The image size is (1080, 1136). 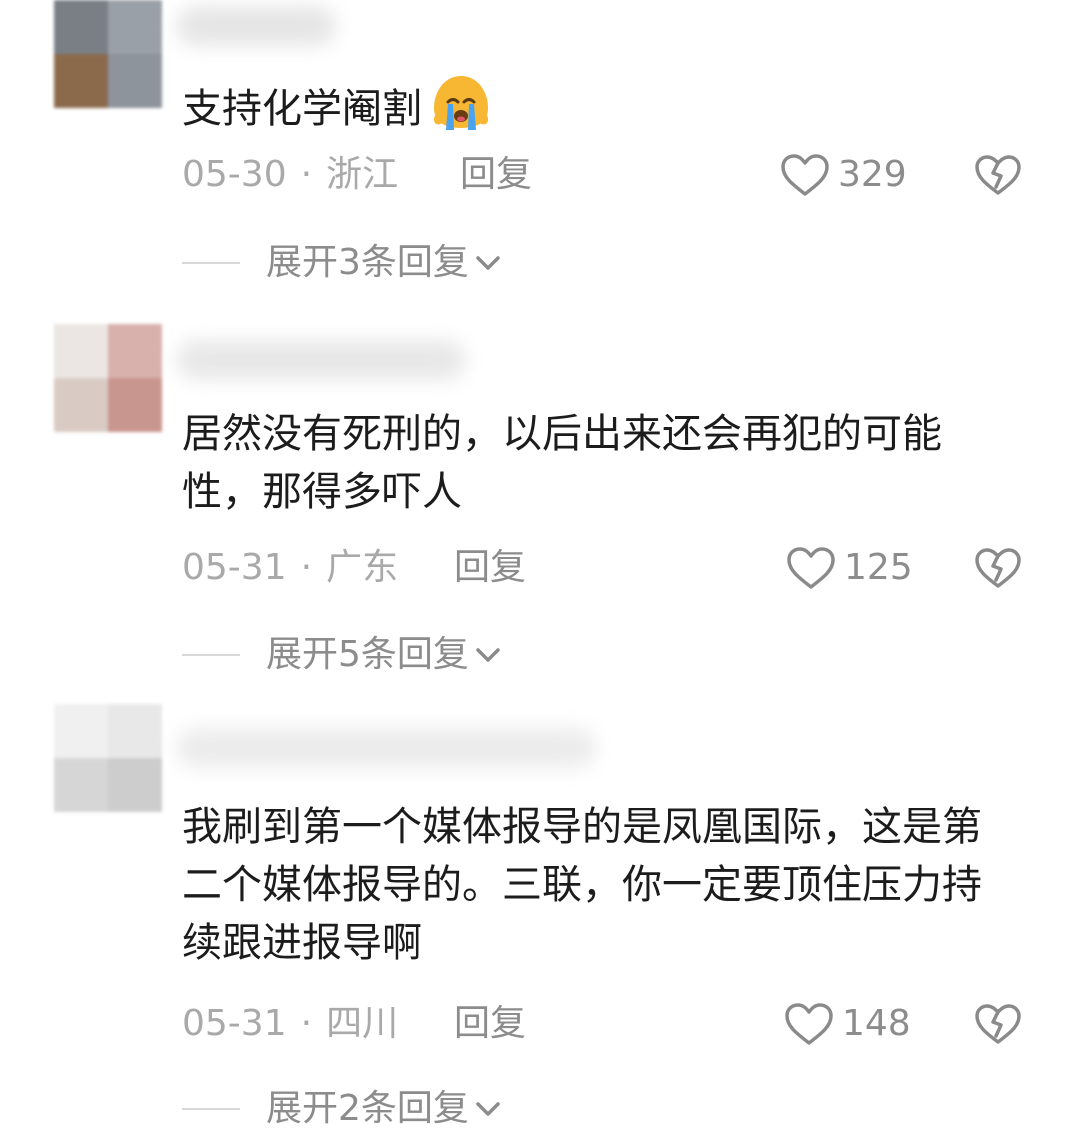 I want to click on expand-replies-label: 展开3条回复, so click(x=367, y=262).